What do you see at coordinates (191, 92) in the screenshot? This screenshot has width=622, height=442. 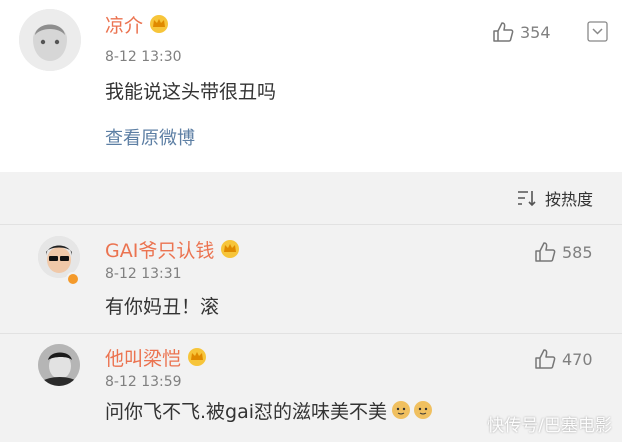 I see `comment-text: 我能说这头带很丑吗` at bounding box center [191, 92].